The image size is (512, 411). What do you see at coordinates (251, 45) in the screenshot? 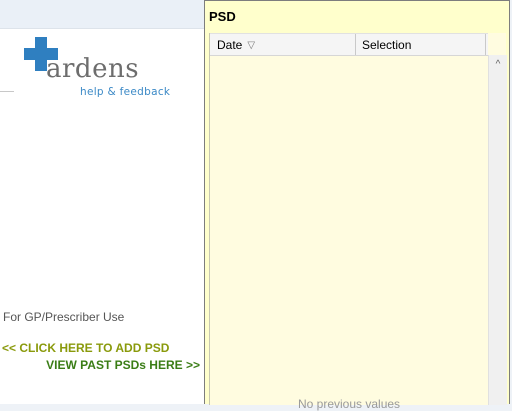
I see `sort-desc-icon: ▽` at bounding box center [251, 45].